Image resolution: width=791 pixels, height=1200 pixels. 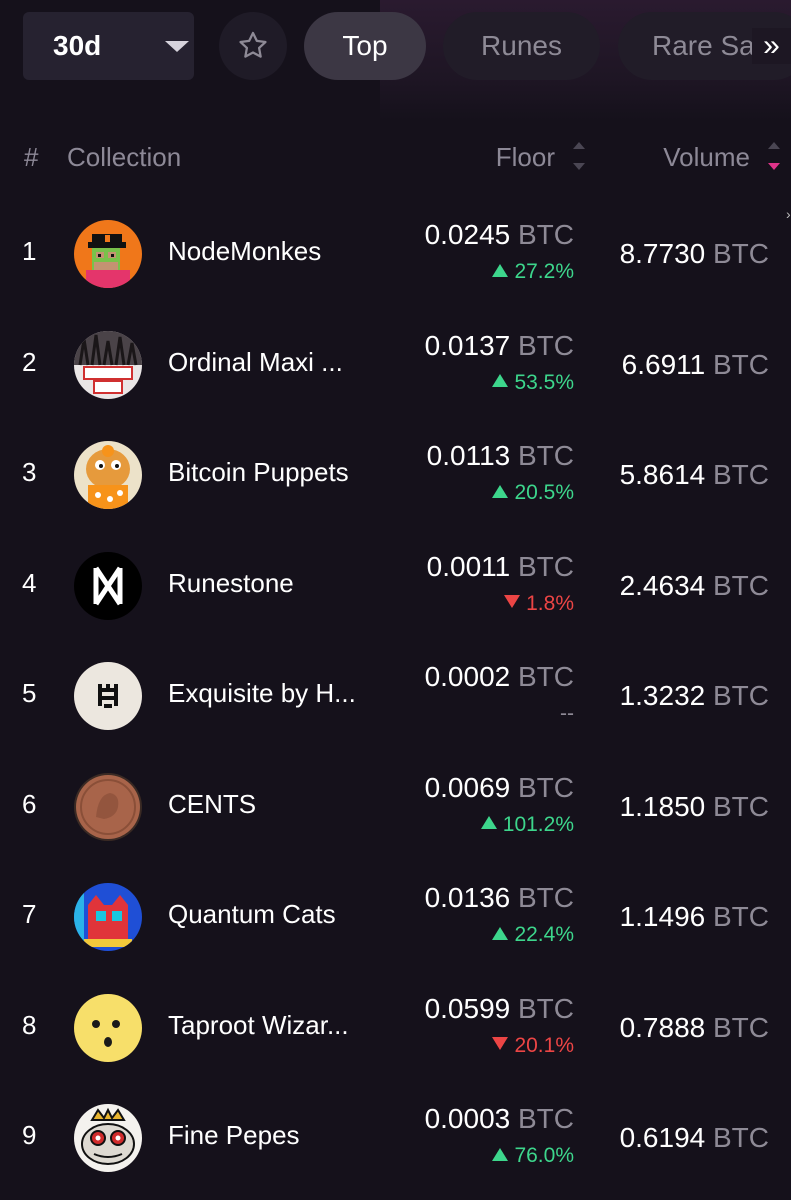 I want to click on favorites-button, so click(x=253, y=46).